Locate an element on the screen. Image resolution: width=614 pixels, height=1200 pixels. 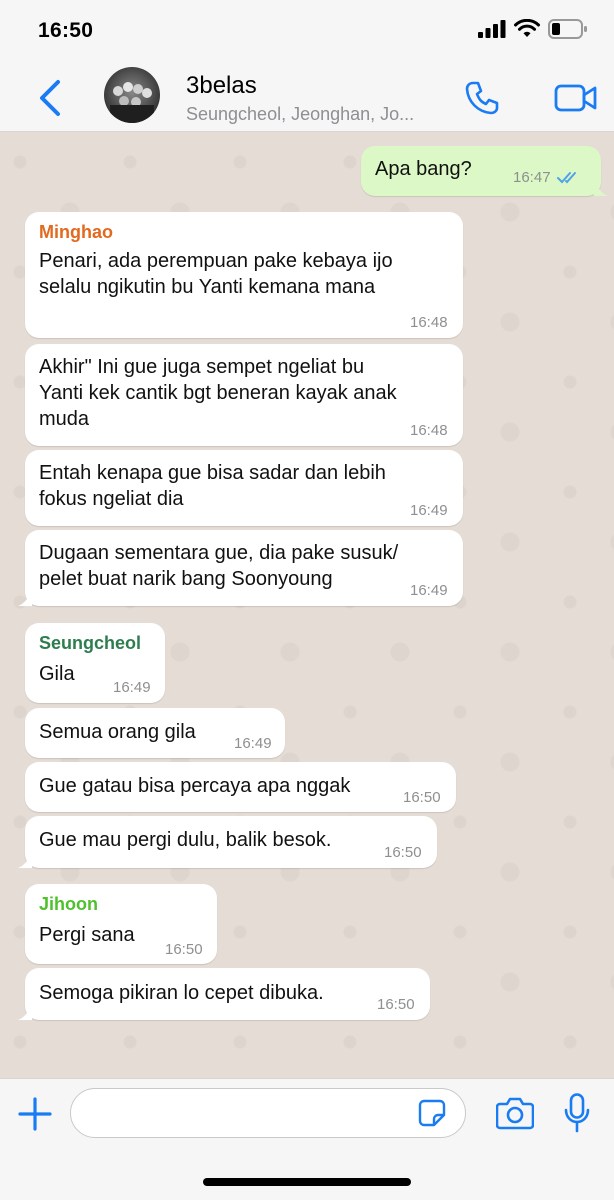
message-text: fokus ngeliat dia is located at coordinates (111, 499).